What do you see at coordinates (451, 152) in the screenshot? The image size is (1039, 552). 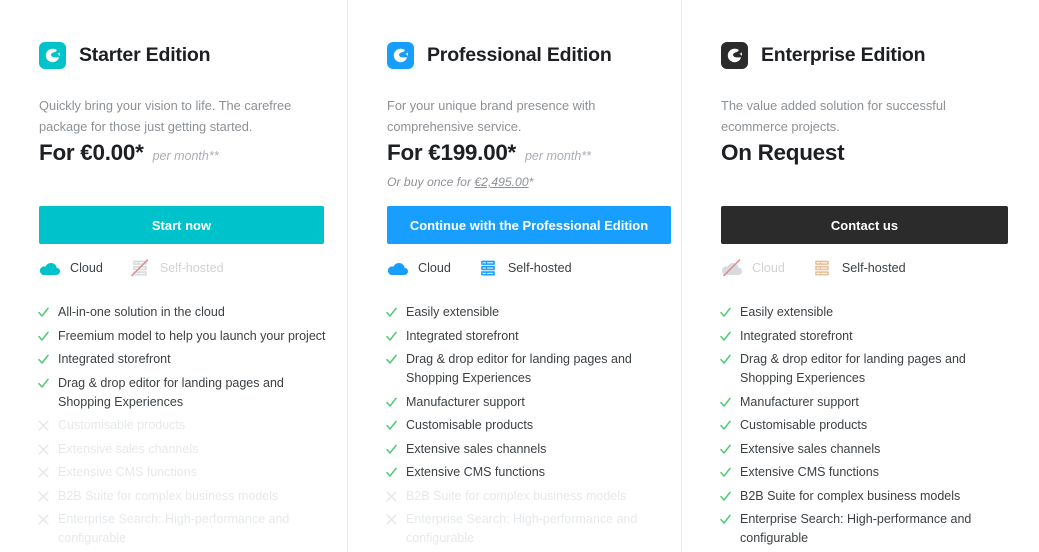 I see `price-amount: For €199.00*` at bounding box center [451, 152].